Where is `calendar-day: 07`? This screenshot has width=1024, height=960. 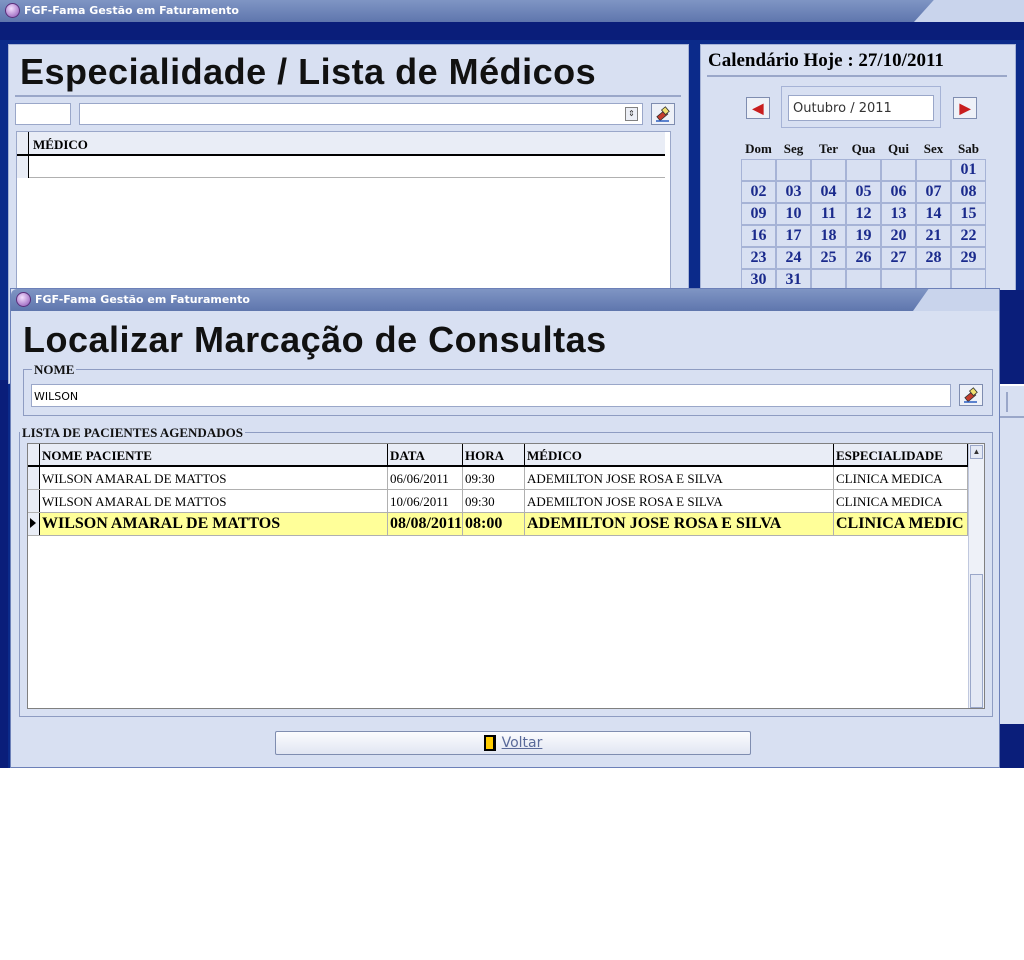 calendar-day: 07 is located at coordinates (933, 192).